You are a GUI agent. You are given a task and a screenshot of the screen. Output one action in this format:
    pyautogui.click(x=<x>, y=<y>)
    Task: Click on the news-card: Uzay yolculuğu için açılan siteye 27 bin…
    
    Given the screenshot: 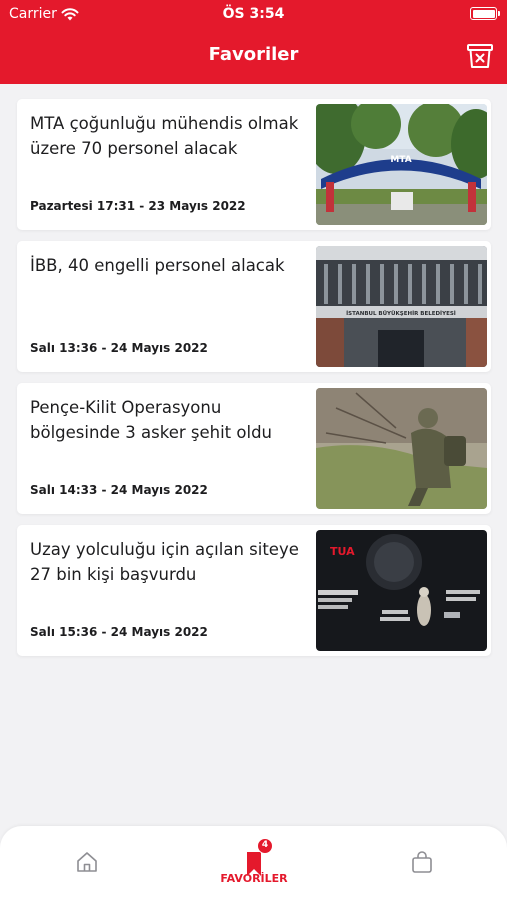 What is the action you would take?
    pyautogui.click(x=254, y=590)
    